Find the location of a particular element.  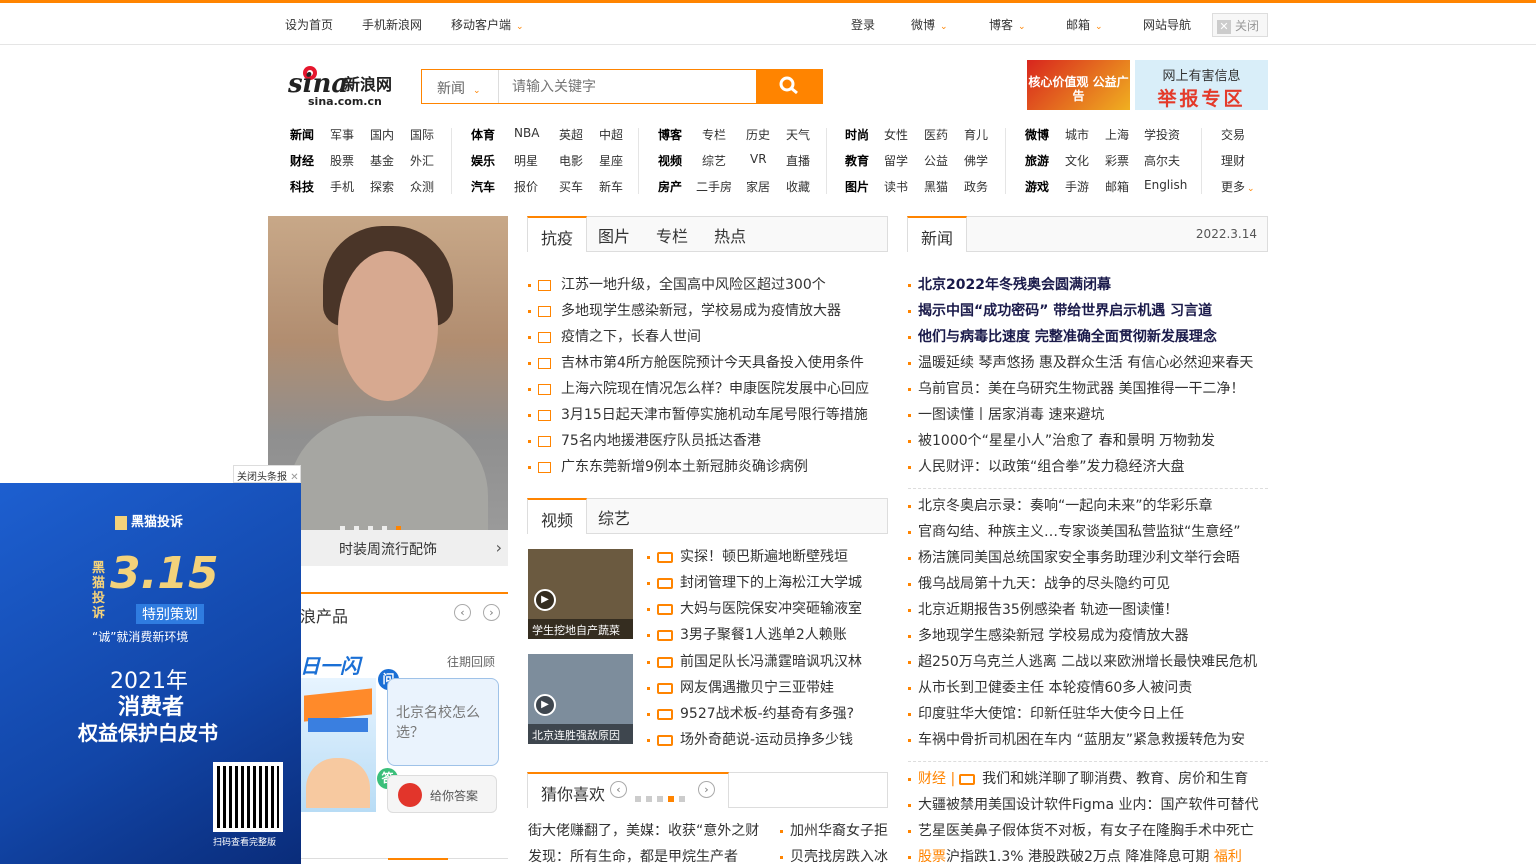

list-item: 3男子聚餐1人逃单2人赖账 is located at coordinates (747, 635).